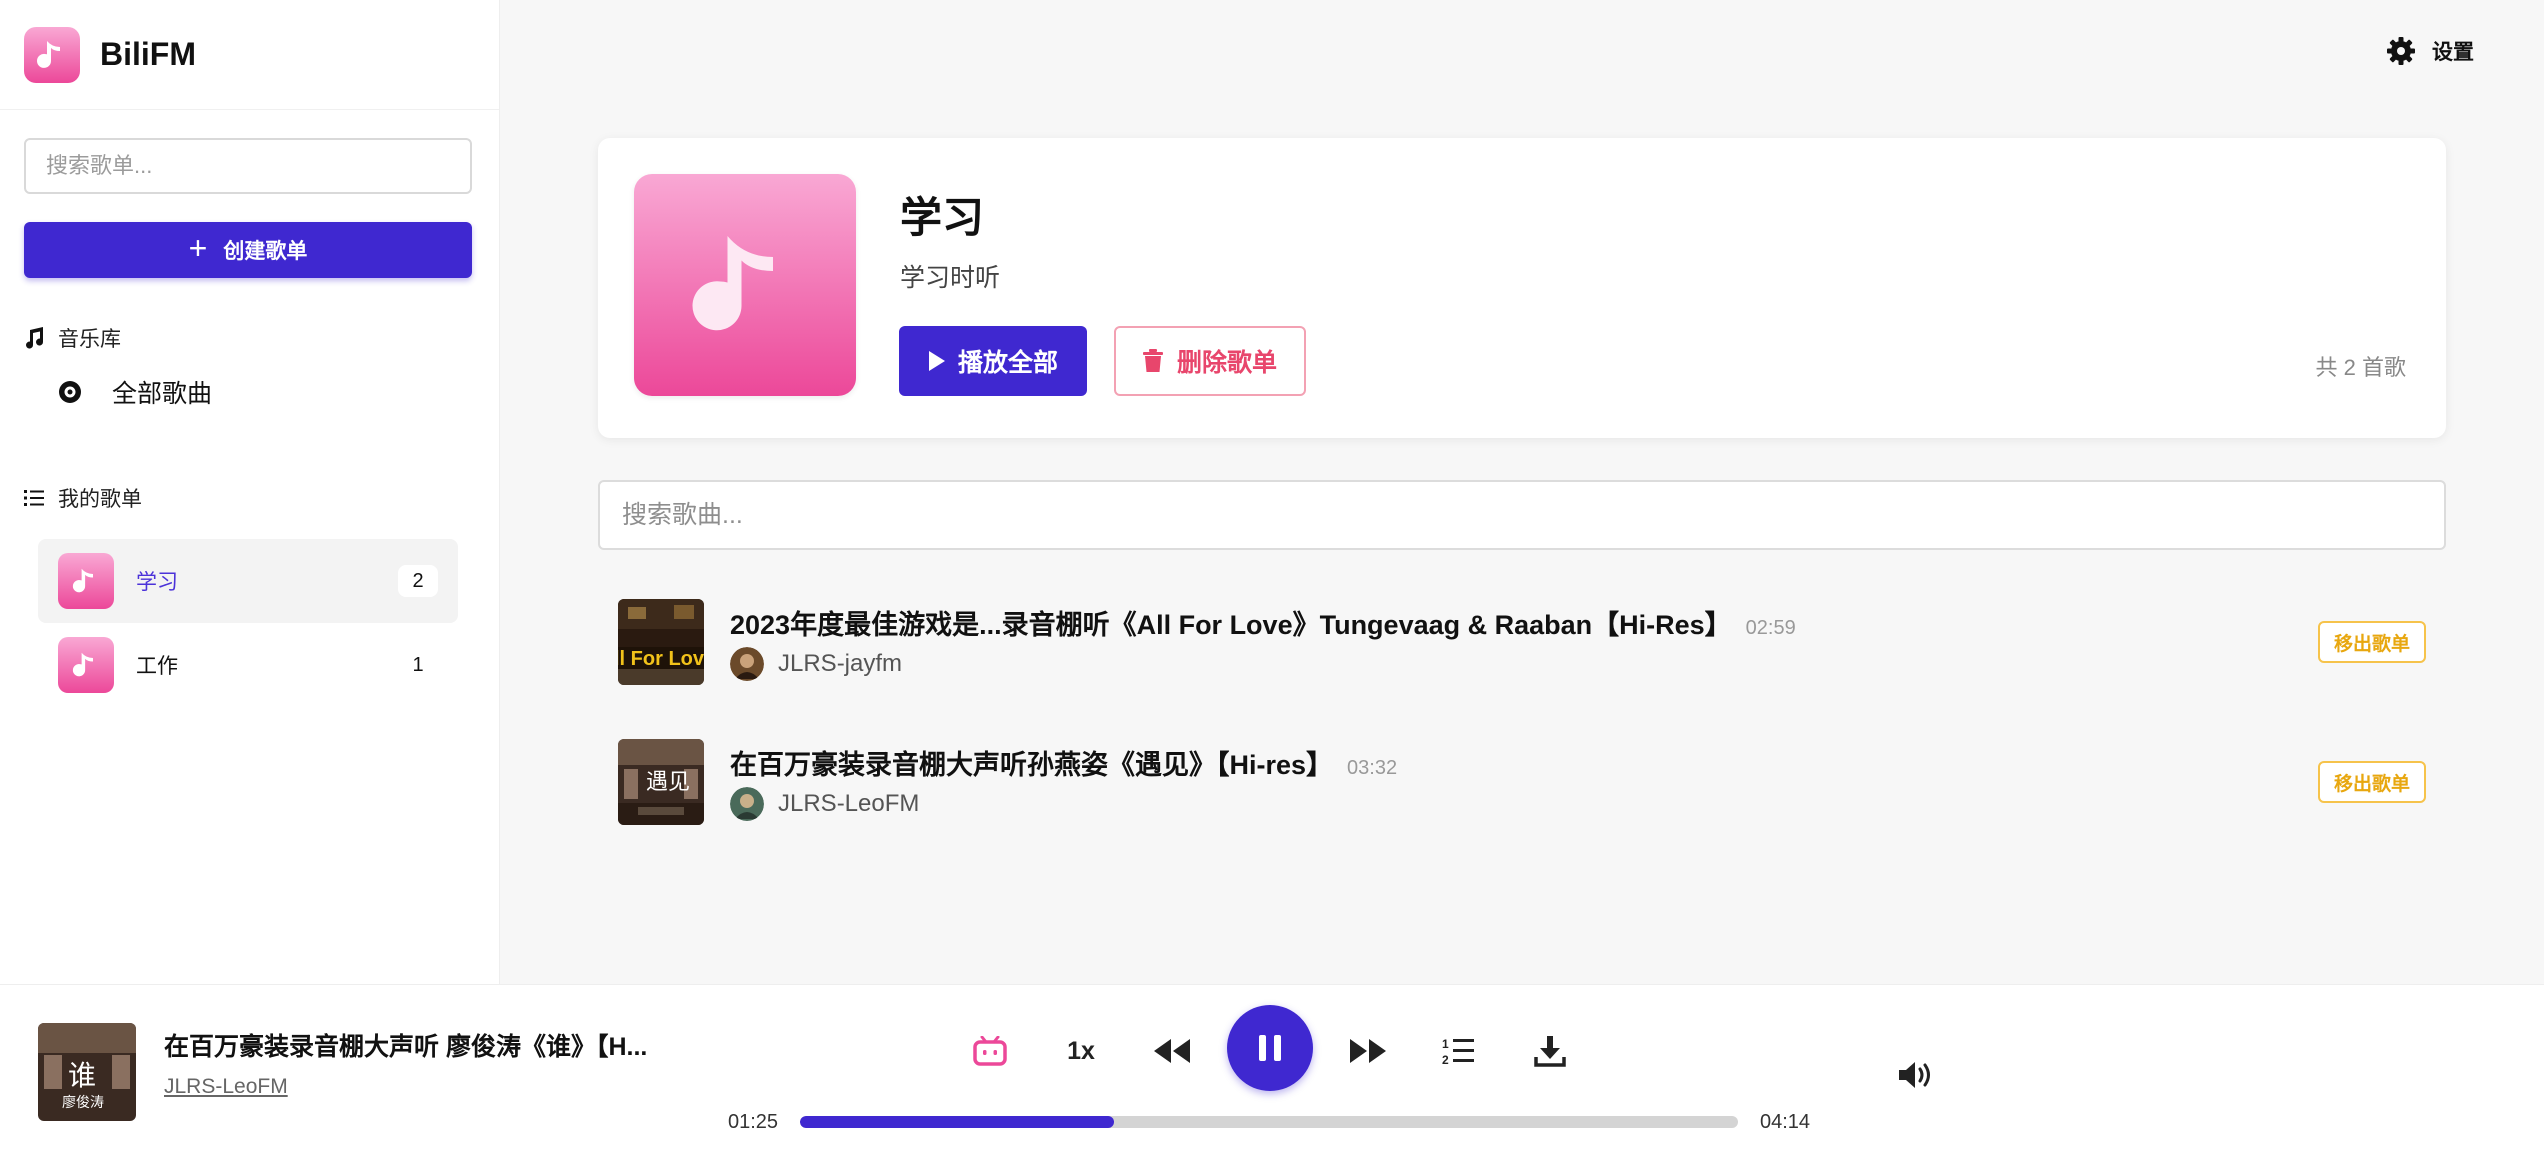  What do you see at coordinates (668, 782) in the screenshot?
I see `svg-text: 遇见` at bounding box center [668, 782].